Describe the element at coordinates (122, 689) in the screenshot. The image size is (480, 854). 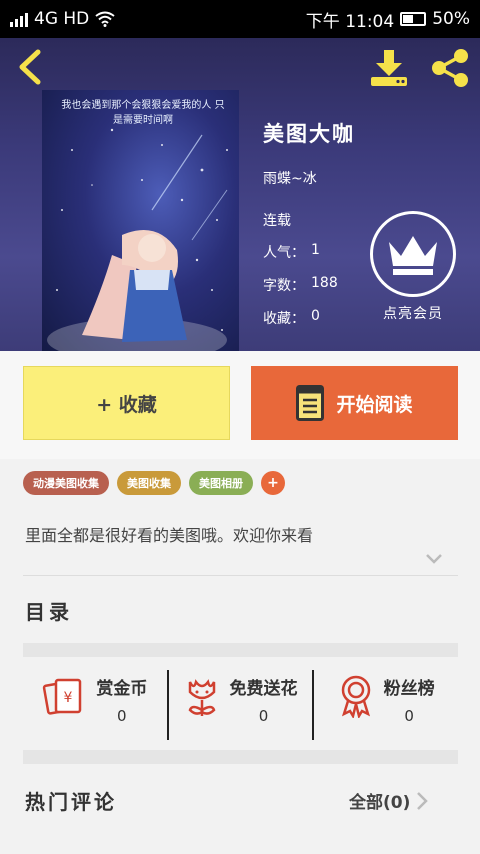
I see `stat-name: 赏金币` at that location.